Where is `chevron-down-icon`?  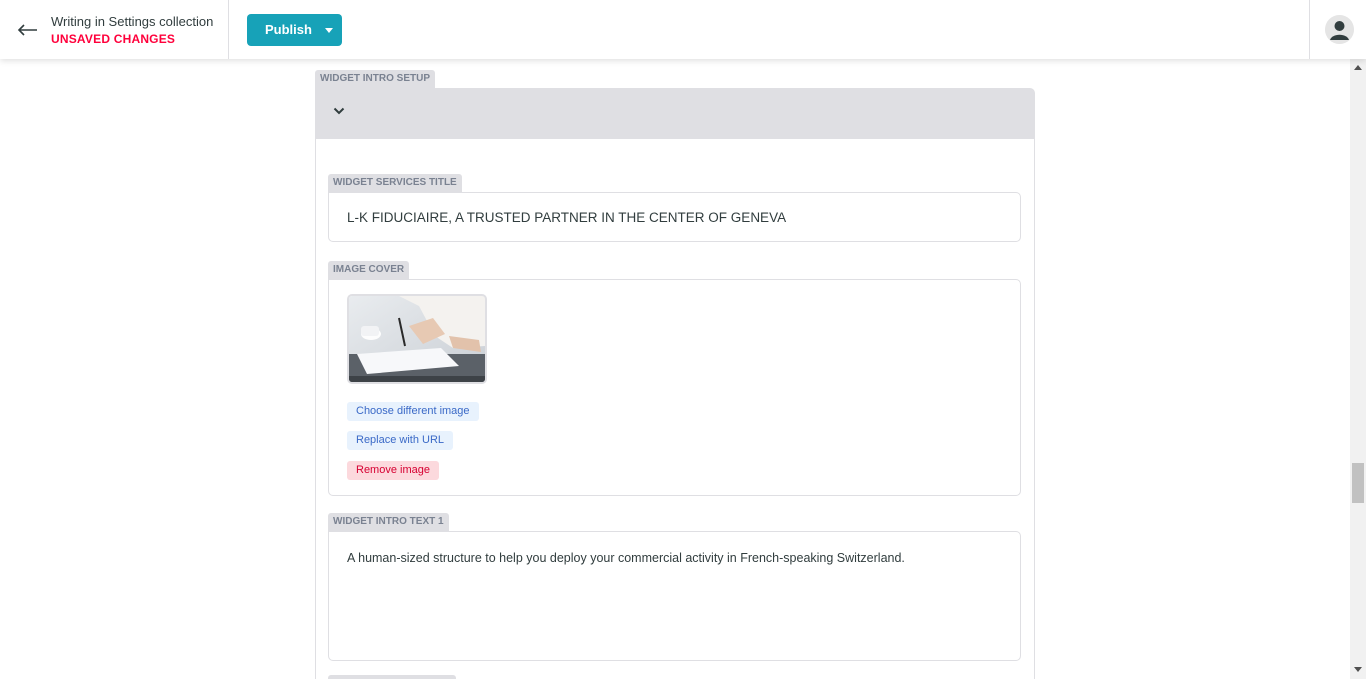 chevron-down-icon is located at coordinates (339, 111).